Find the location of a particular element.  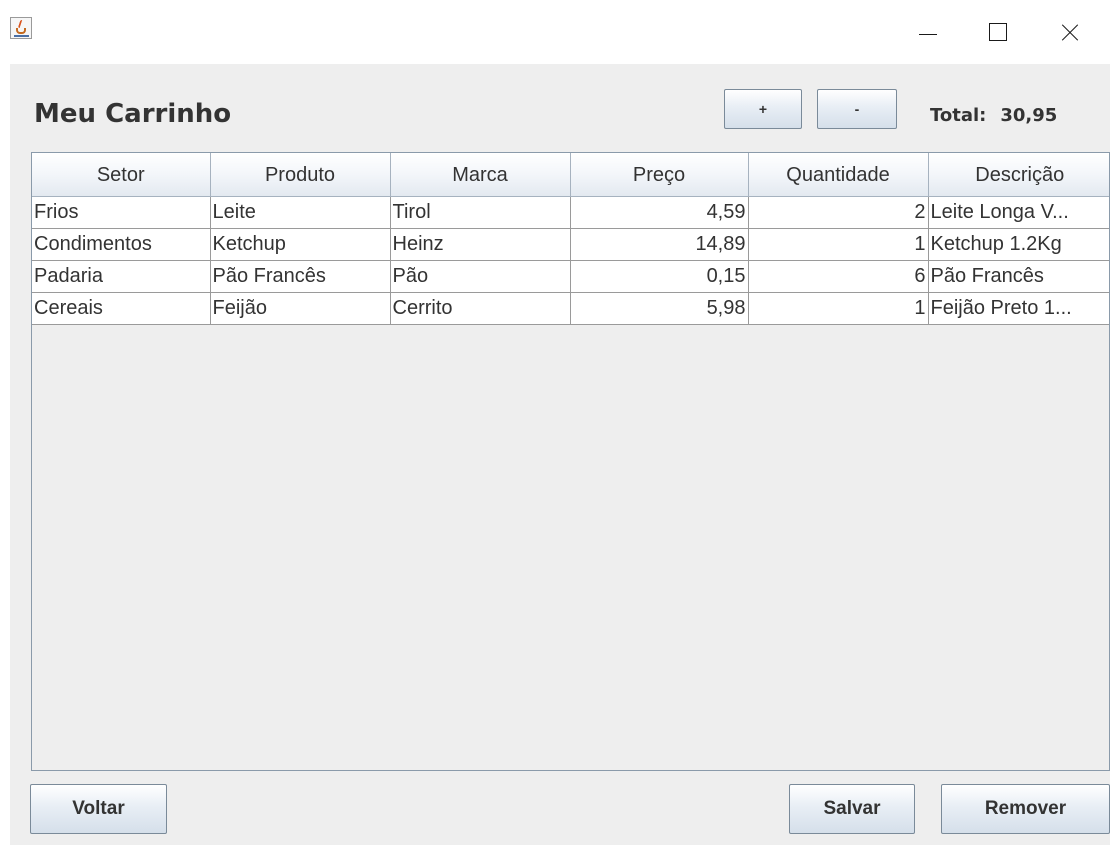

column-header-preco: Preço is located at coordinates (659, 175).